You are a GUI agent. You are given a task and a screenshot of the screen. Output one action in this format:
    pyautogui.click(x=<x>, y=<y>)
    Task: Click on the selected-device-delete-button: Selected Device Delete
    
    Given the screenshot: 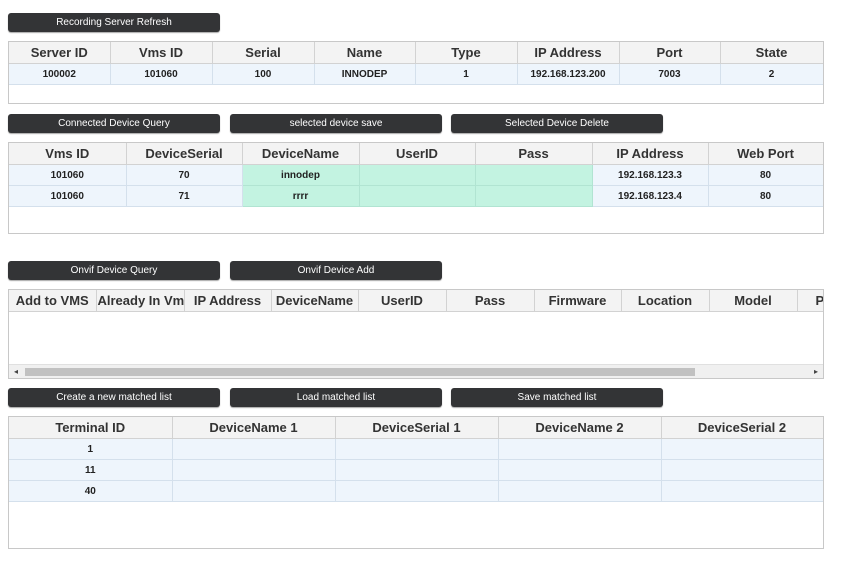 What is the action you would take?
    pyautogui.click(x=557, y=123)
    